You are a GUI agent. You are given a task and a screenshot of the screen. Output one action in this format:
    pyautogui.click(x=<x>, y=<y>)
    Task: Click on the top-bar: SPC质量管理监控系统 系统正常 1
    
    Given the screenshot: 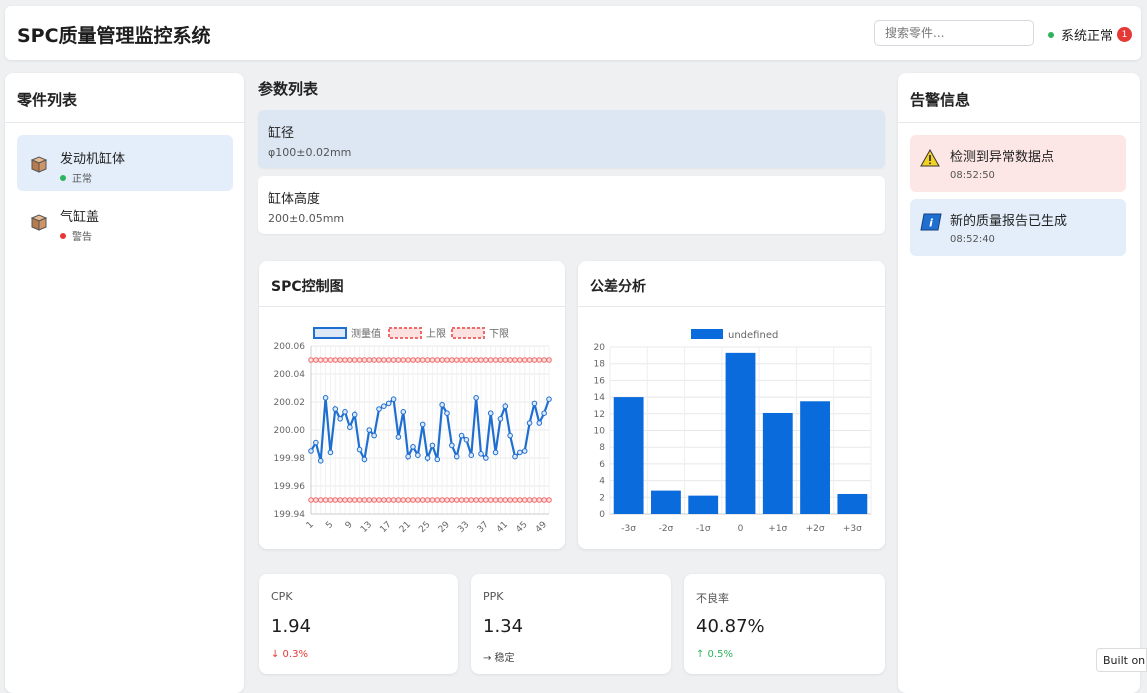 What is the action you would take?
    pyautogui.click(x=573, y=33)
    